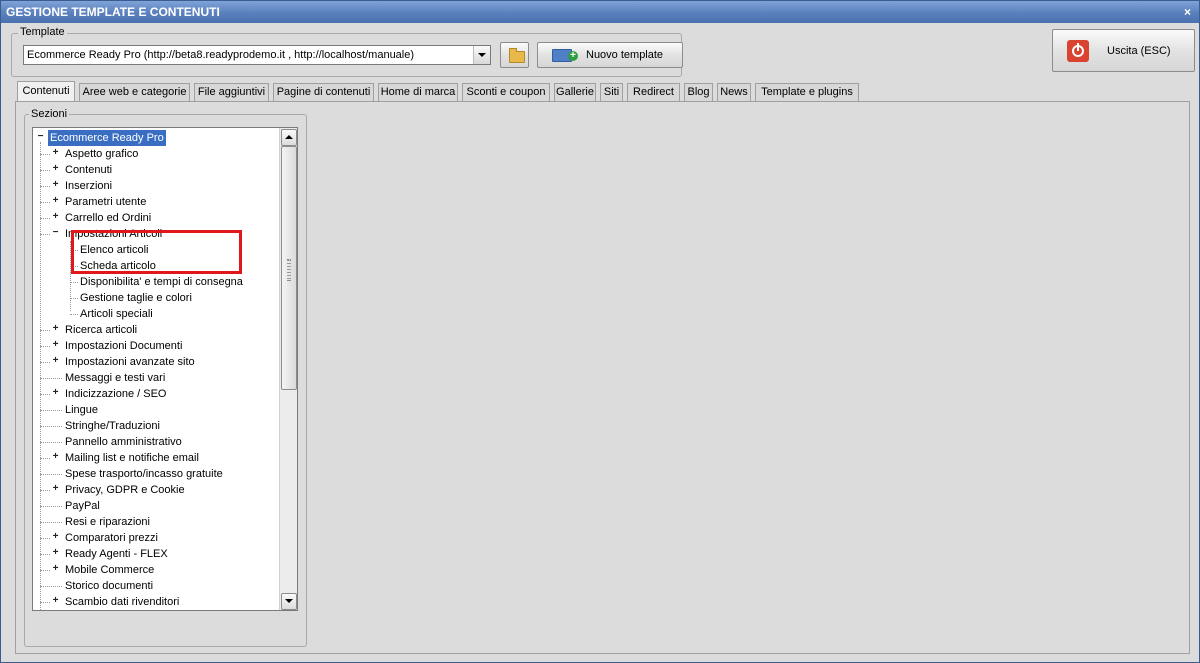  Describe the element at coordinates (157, 570) in the screenshot. I see `tree-item: + Mobile Commerce` at that location.